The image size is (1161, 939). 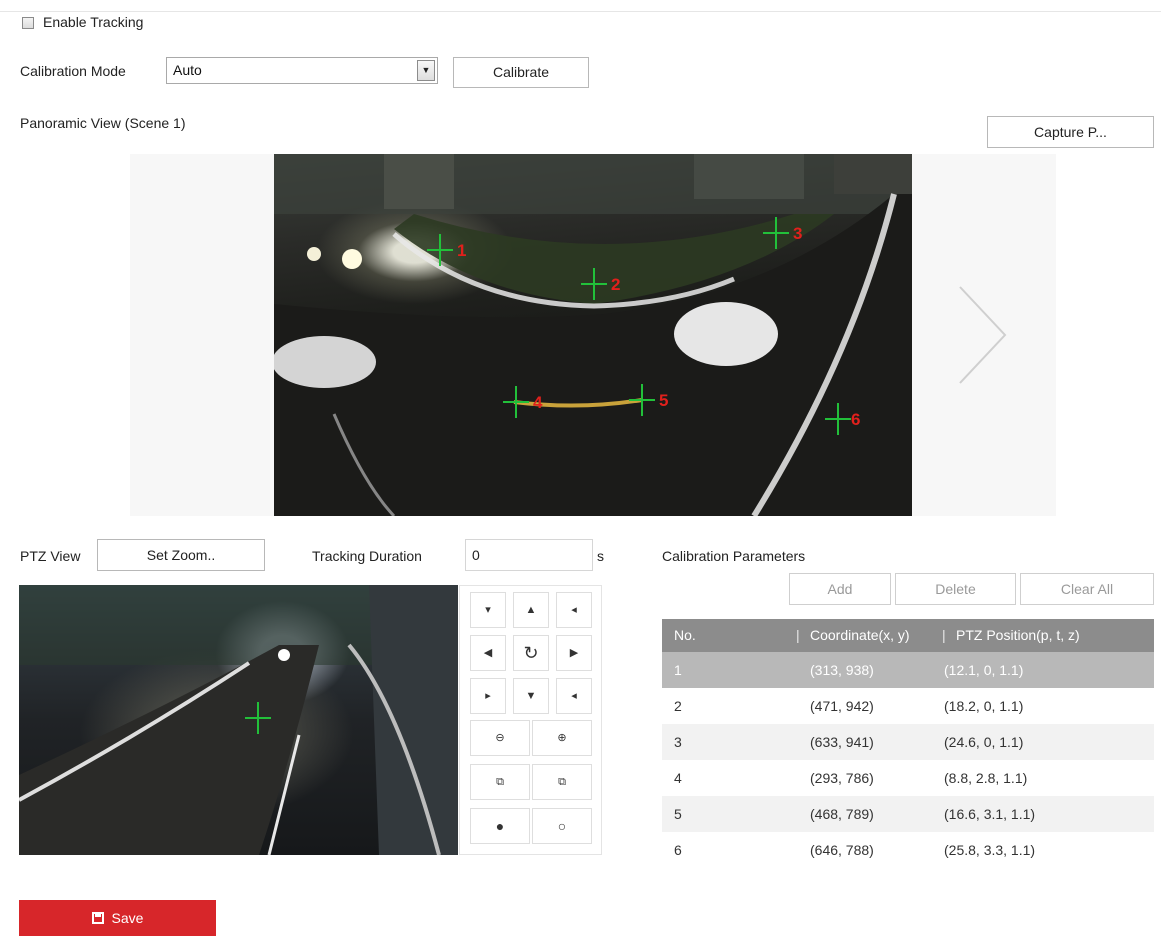 I want to click on calibrate-button: Calibrate, so click(x=521, y=72).